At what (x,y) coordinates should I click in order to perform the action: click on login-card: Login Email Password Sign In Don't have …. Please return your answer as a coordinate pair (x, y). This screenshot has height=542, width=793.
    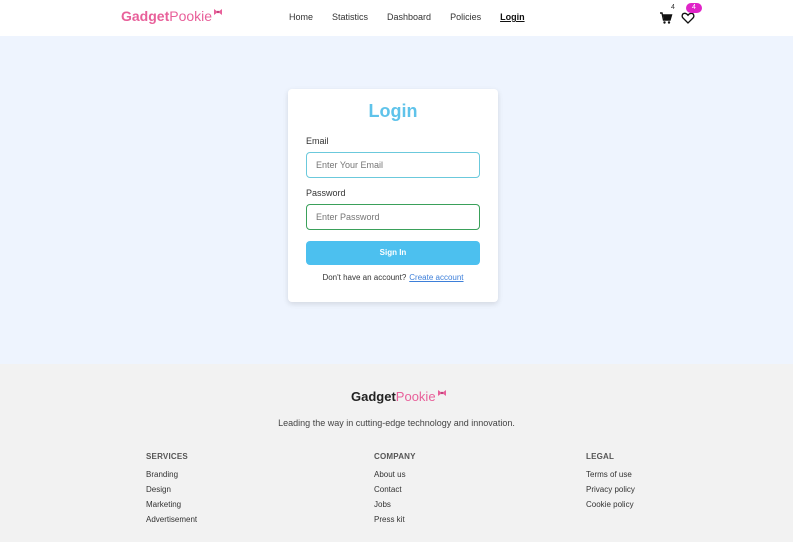
    Looking at the image, I should click on (393, 195).